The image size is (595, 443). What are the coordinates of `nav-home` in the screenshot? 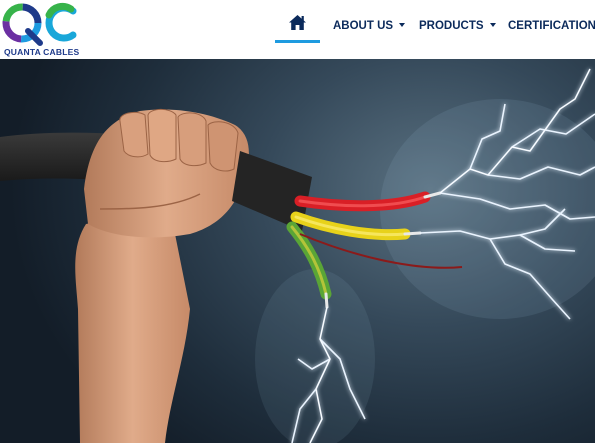 It's located at (297, 22).